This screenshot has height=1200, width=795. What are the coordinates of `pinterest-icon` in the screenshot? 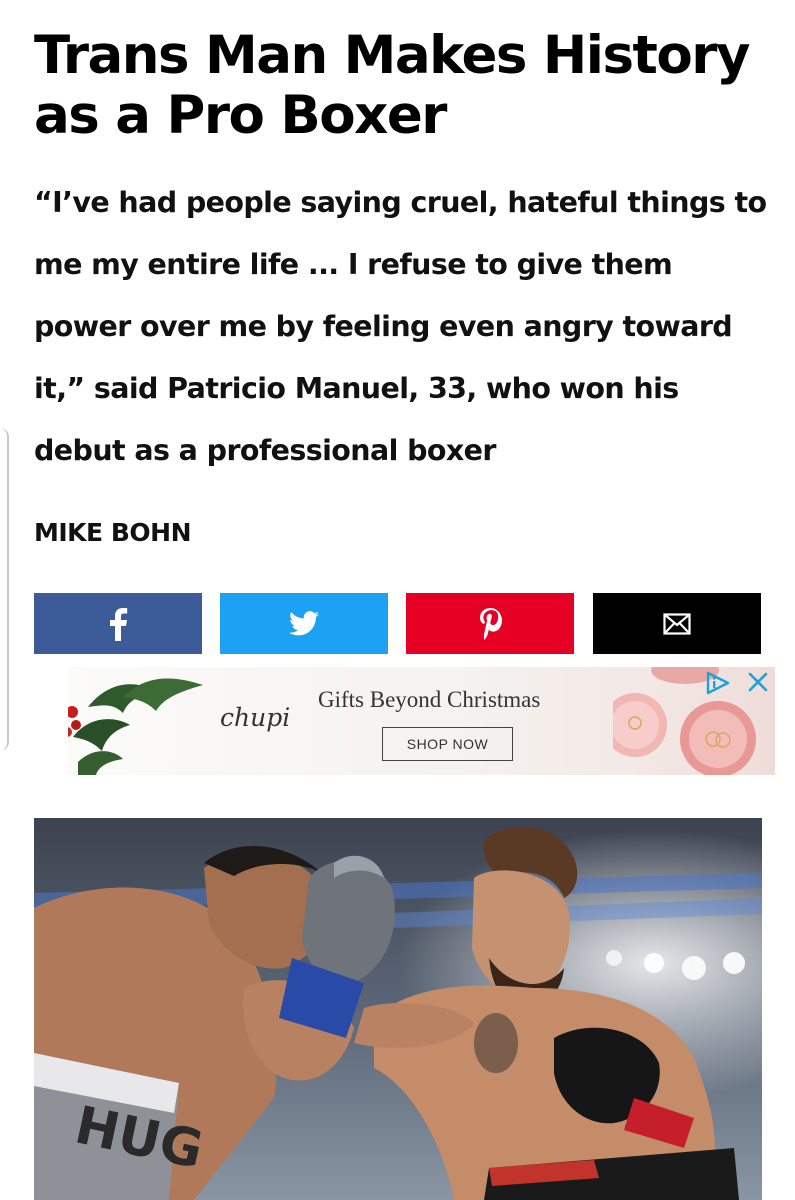 It's located at (491, 623).